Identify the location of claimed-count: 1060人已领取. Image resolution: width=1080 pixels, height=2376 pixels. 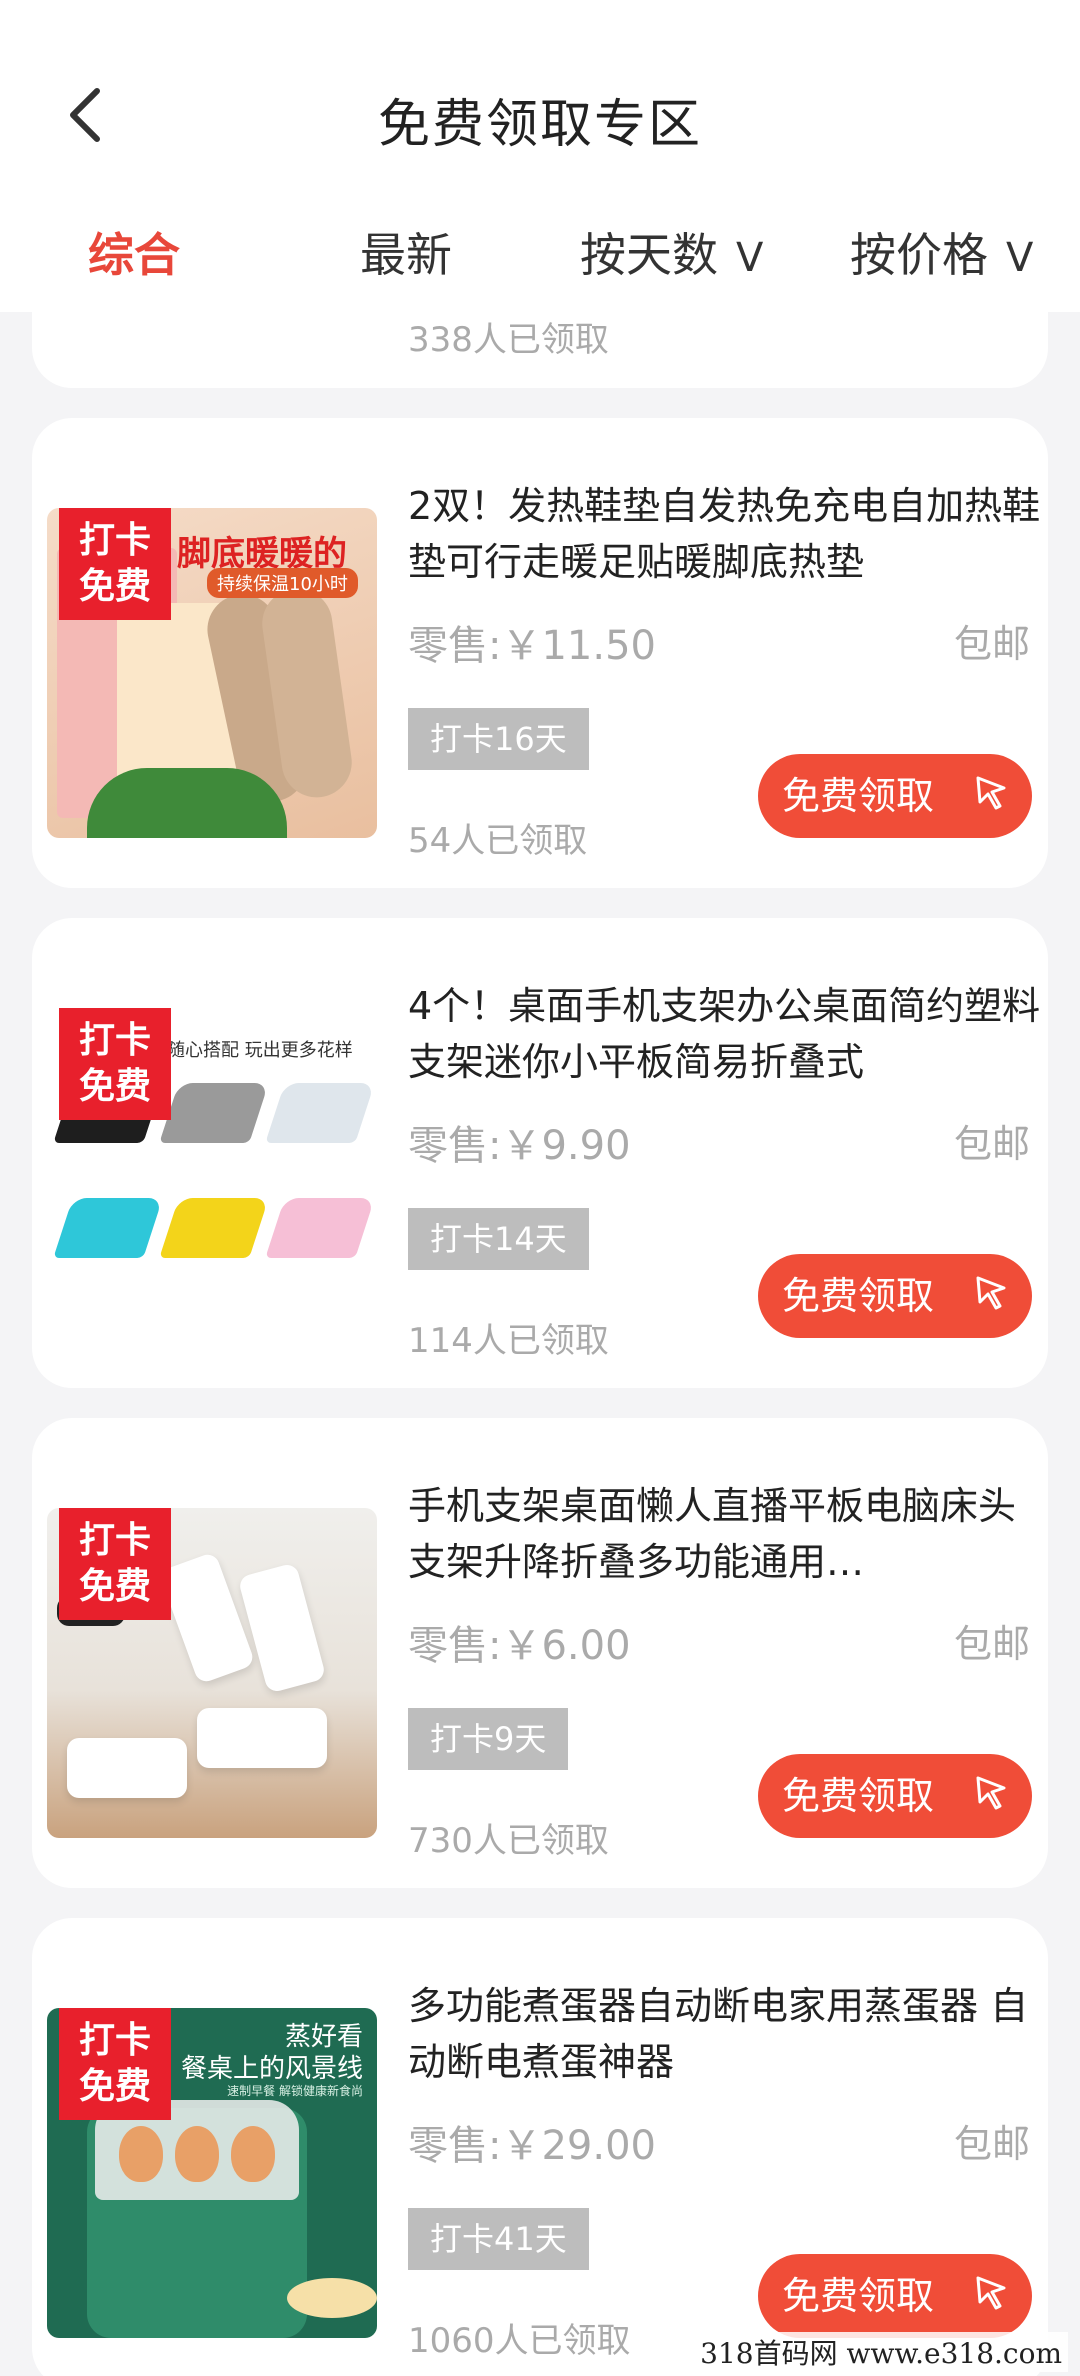
(519, 2341).